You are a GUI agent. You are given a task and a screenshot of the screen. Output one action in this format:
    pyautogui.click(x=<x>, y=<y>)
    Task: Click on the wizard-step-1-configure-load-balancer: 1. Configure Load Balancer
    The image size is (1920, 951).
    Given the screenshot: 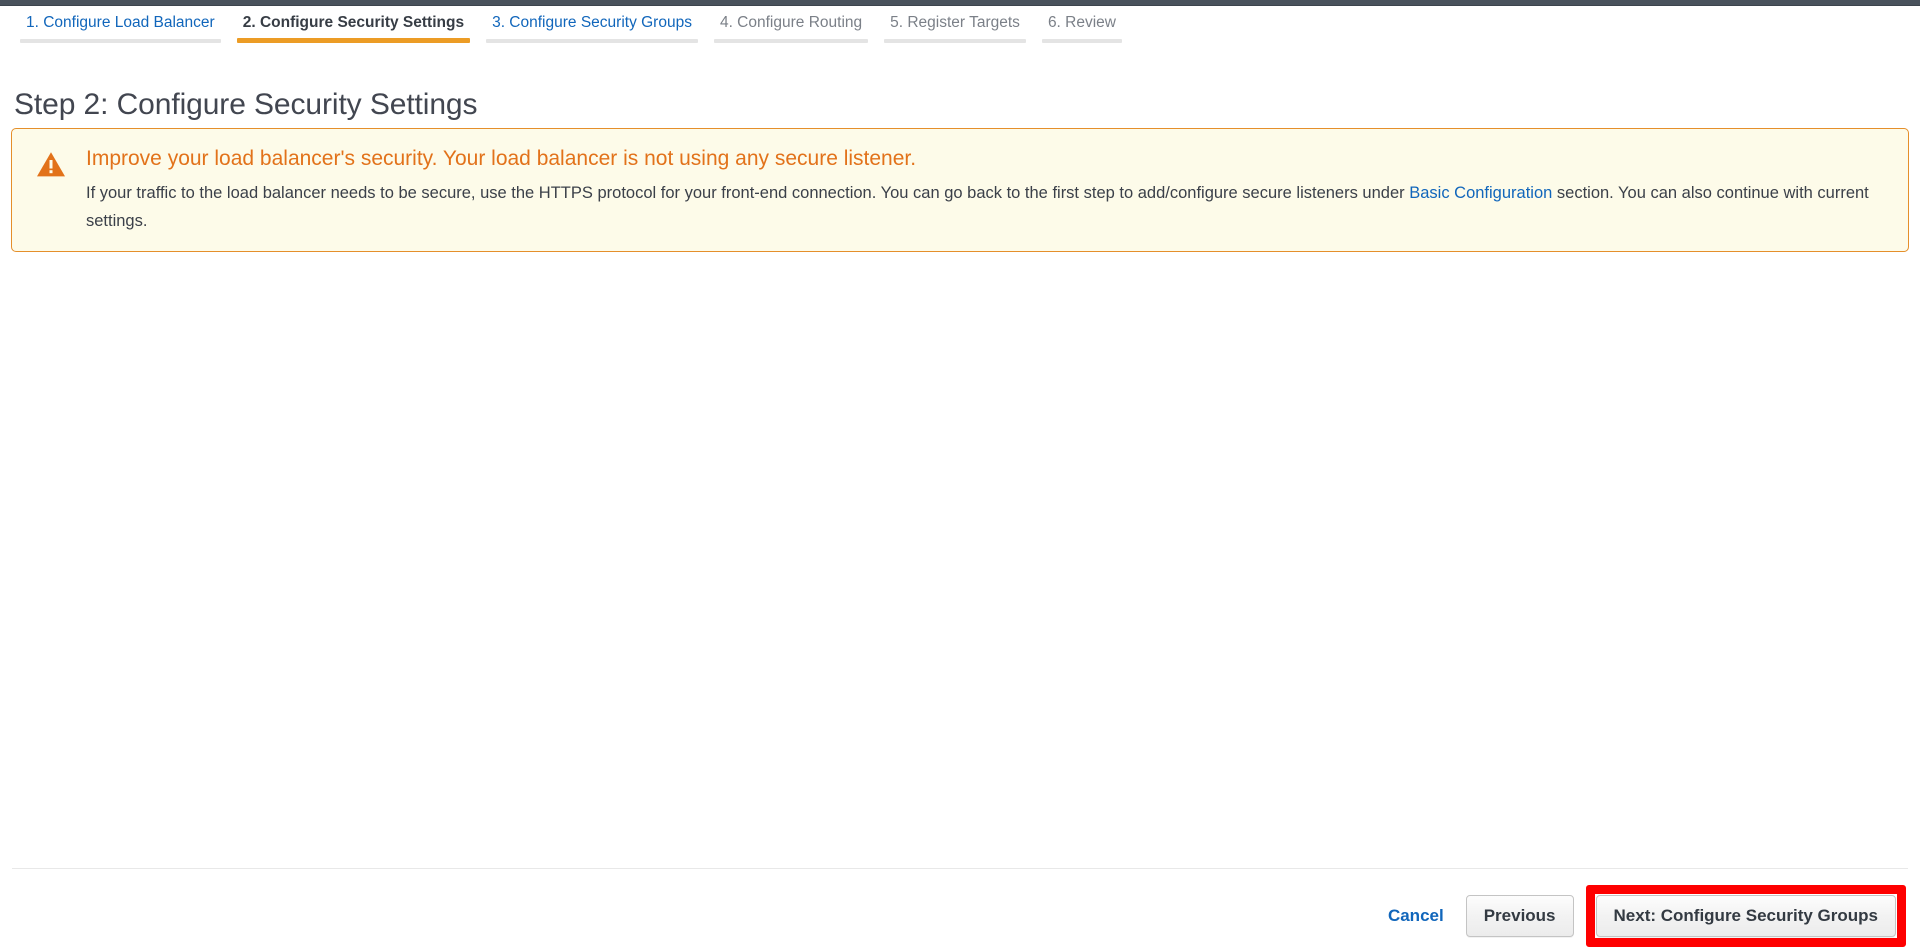 What is the action you would take?
    pyautogui.click(x=120, y=28)
    